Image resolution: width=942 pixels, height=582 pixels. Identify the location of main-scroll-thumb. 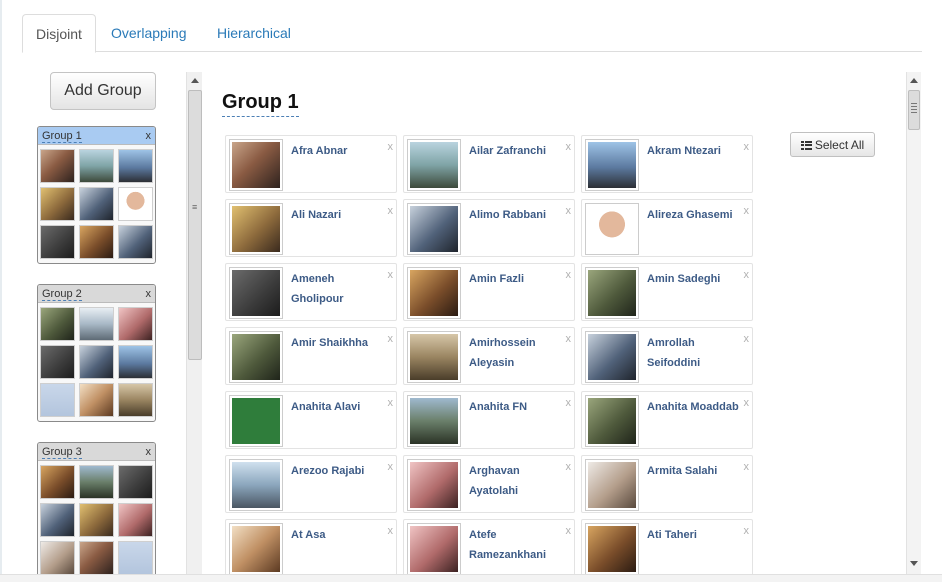
(914, 110).